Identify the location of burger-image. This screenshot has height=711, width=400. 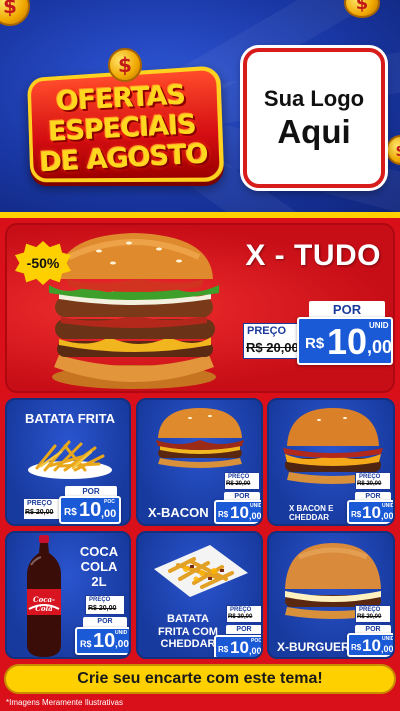
(200, 438).